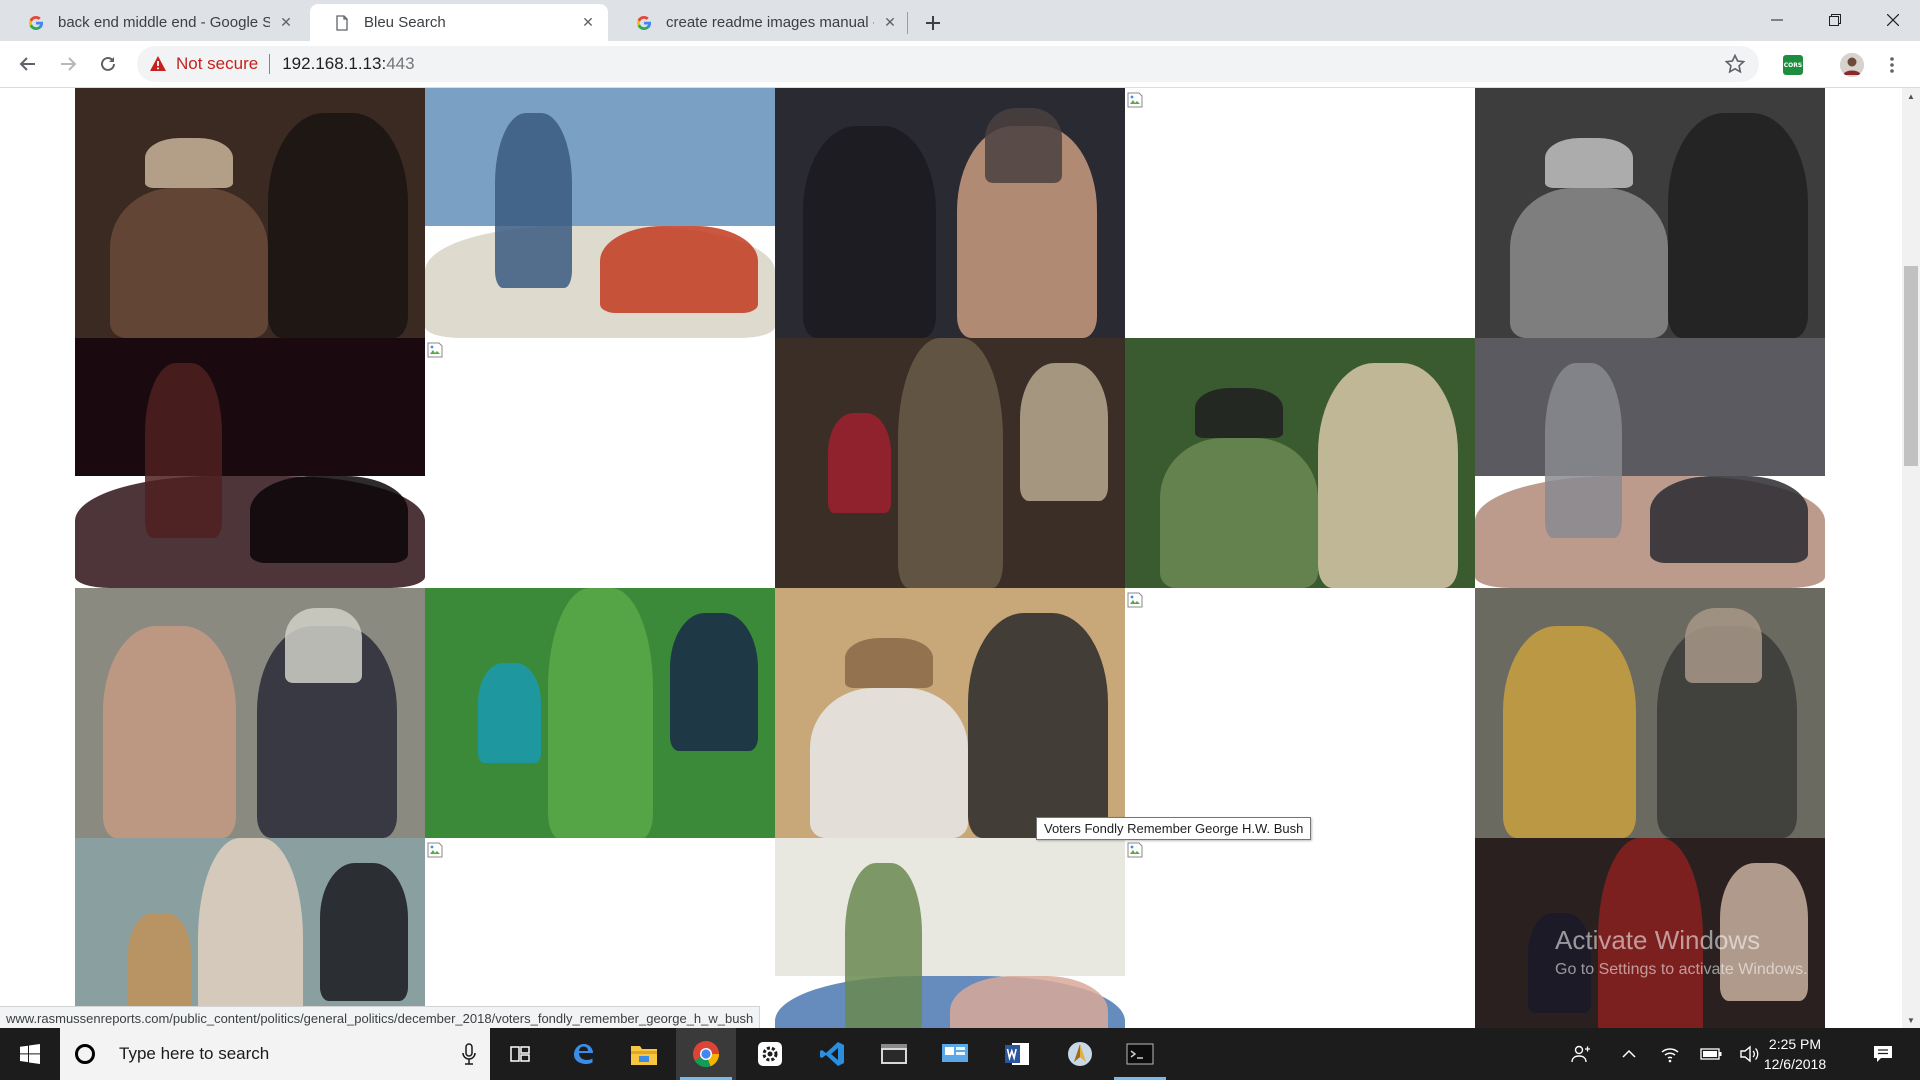  What do you see at coordinates (469, 1054) in the screenshot?
I see `microphone-icon` at bounding box center [469, 1054].